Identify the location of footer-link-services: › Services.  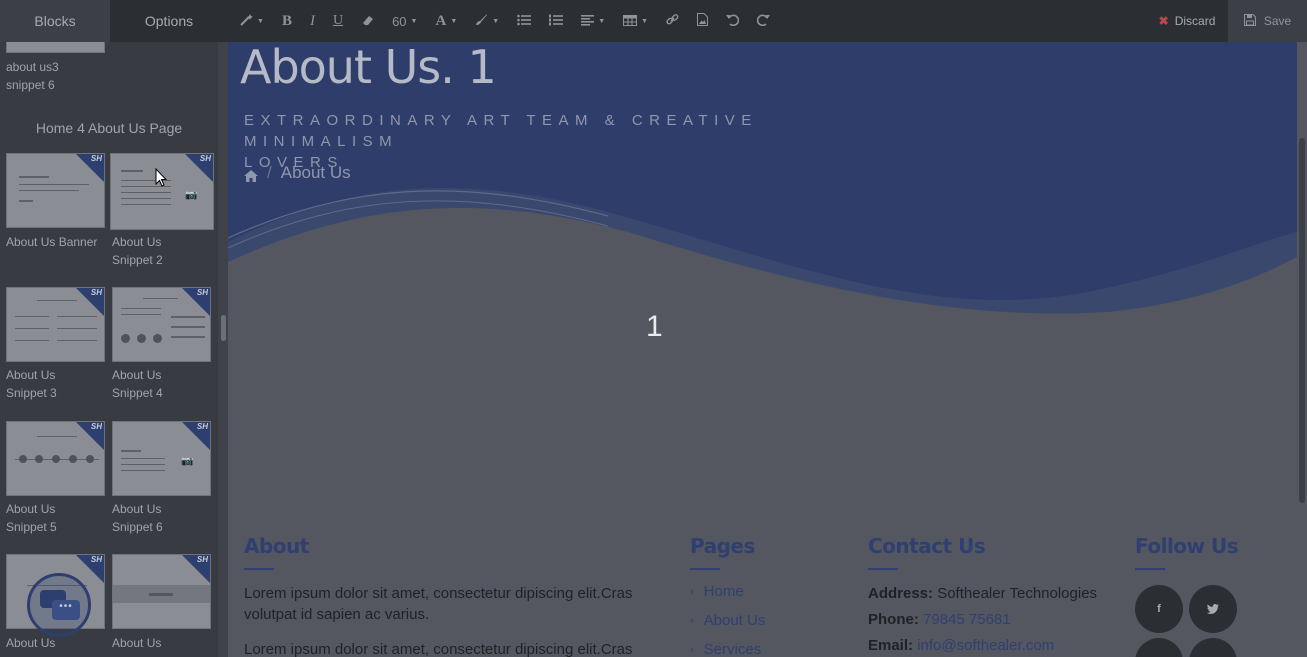
(725, 649).